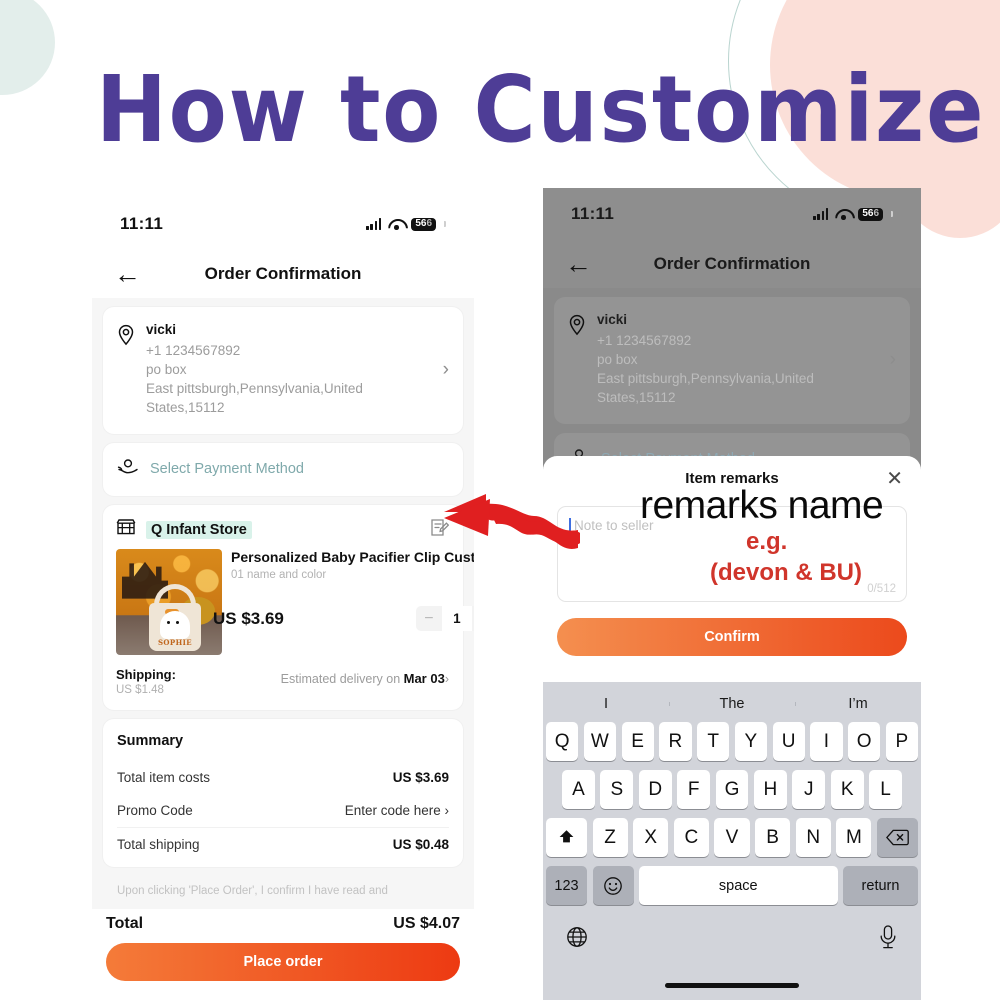 Image resolution: width=1000 pixels, height=1000 pixels. I want to click on annotation-remarks-name: remarks name, so click(762, 505).